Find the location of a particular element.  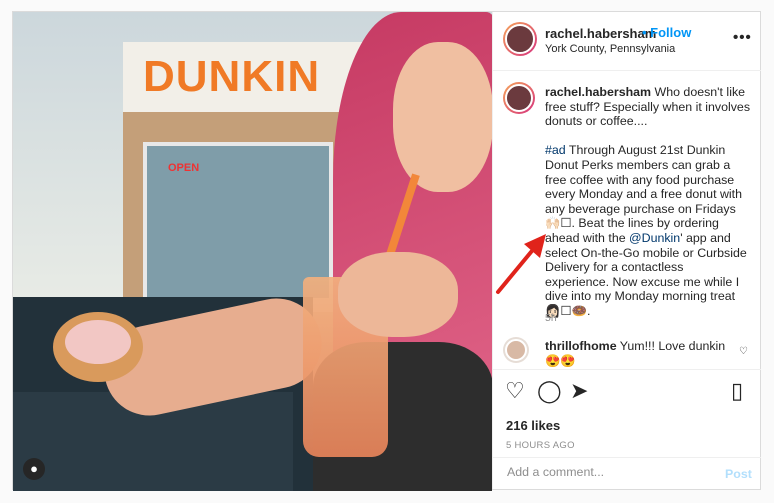

caption-avatar is located at coordinates (519, 98).